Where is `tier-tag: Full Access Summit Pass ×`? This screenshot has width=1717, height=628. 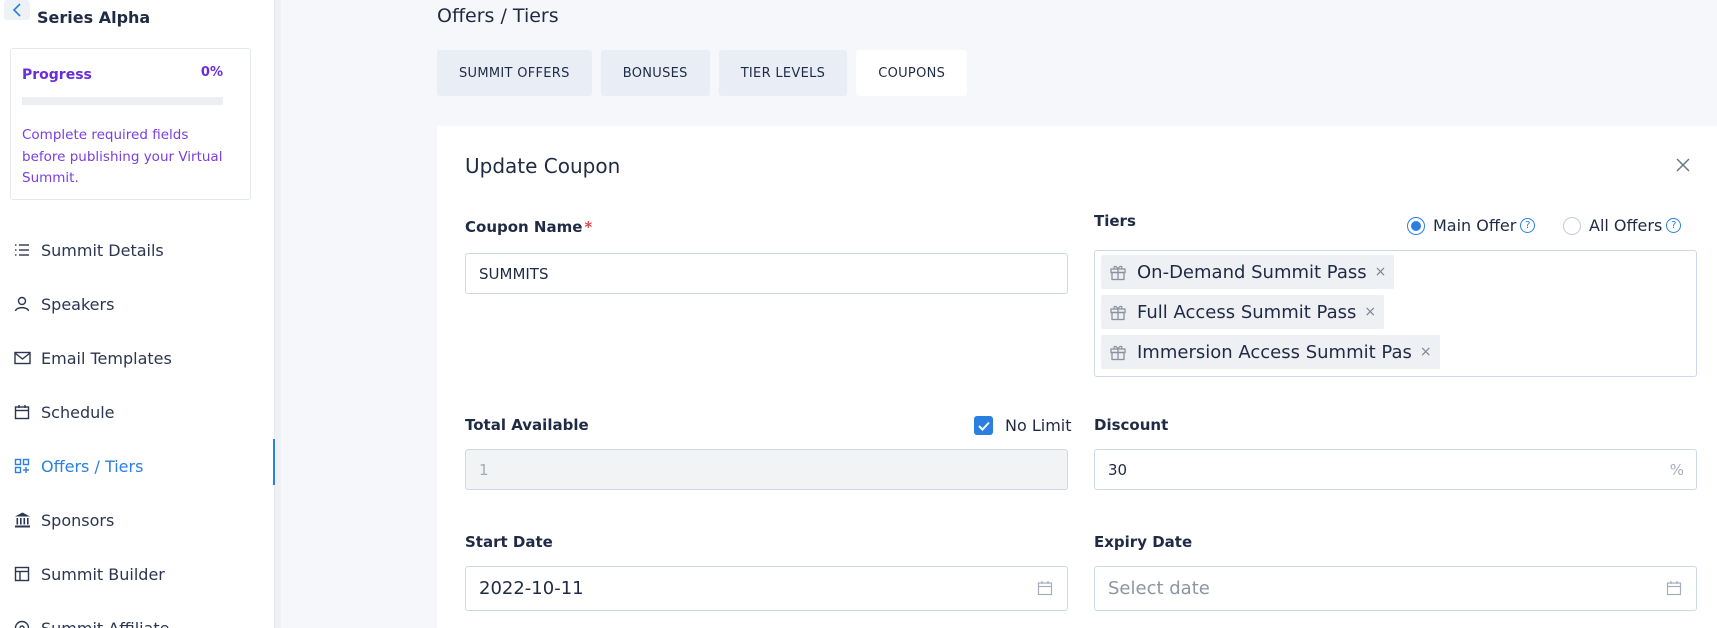 tier-tag: Full Access Summit Pass × is located at coordinates (1243, 312).